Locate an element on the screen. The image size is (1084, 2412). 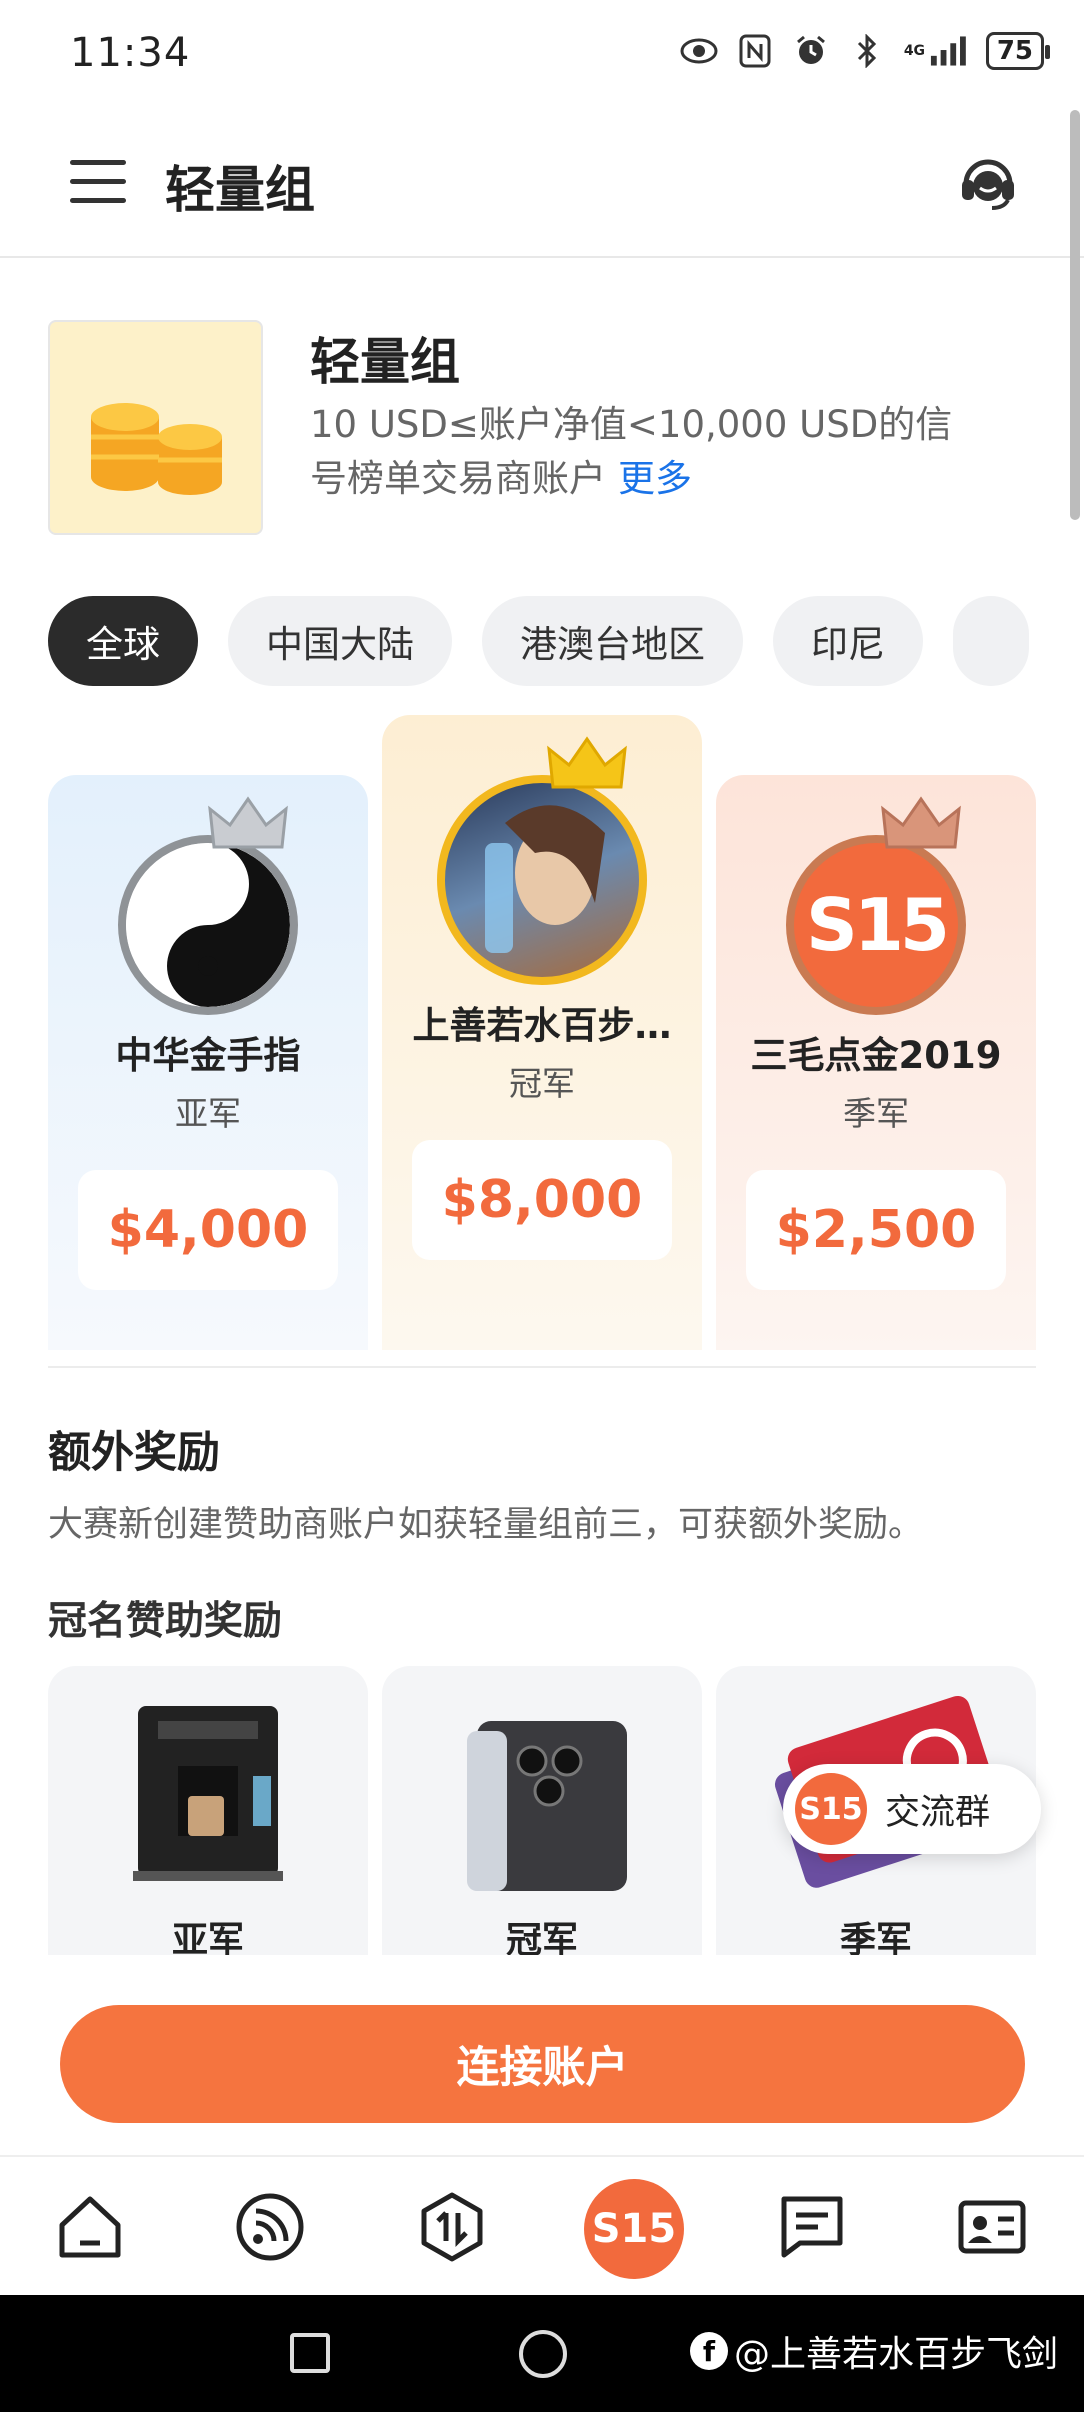
hamburger-menu-icon is located at coordinates (98, 183).